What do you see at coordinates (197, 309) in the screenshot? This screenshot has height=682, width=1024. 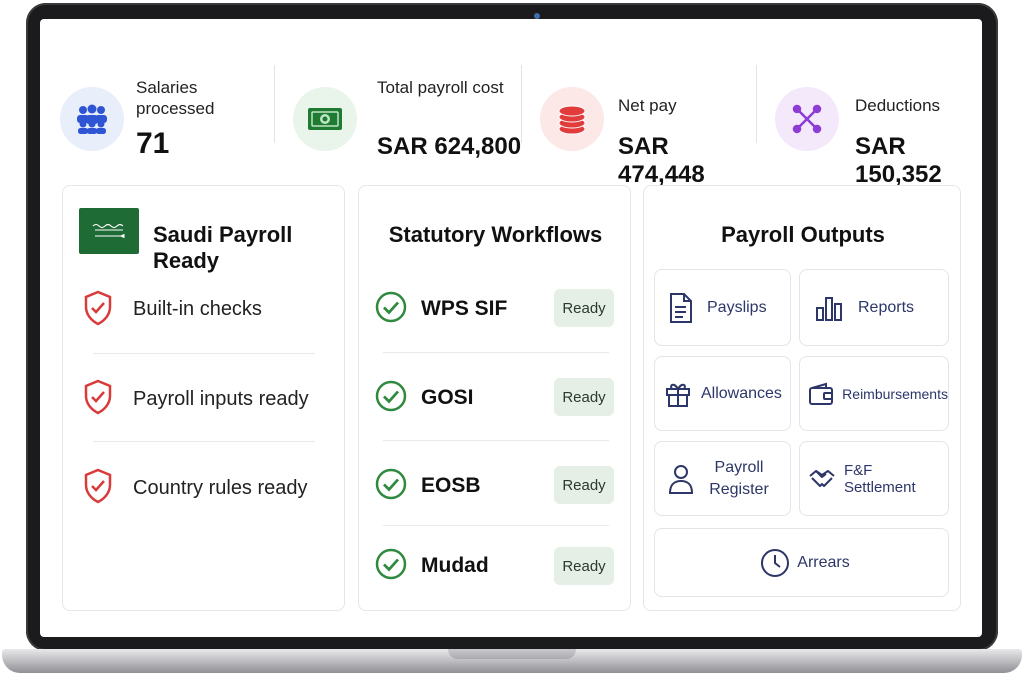 I see `check-item-label: Built-in checks` at bounding box center [197, 309].